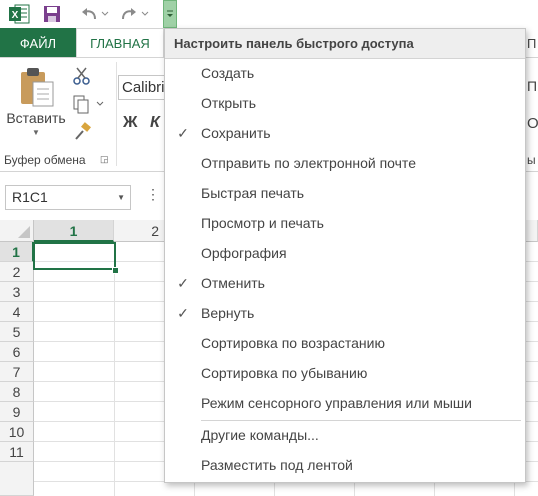 This screenshot has height=496, width=538. I want to click on title-bar: X, so click(269, 14).